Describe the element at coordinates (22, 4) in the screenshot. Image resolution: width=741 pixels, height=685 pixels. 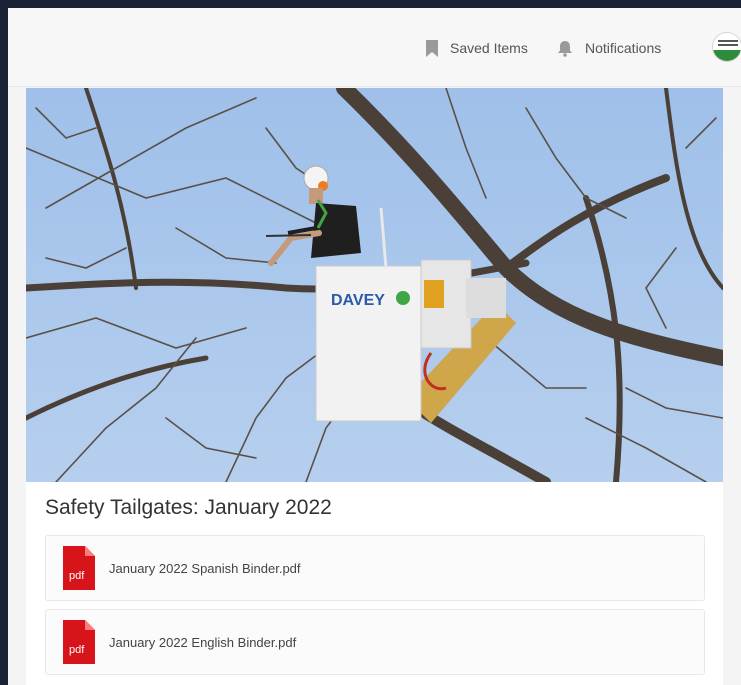
I see `window-corner` at that location.